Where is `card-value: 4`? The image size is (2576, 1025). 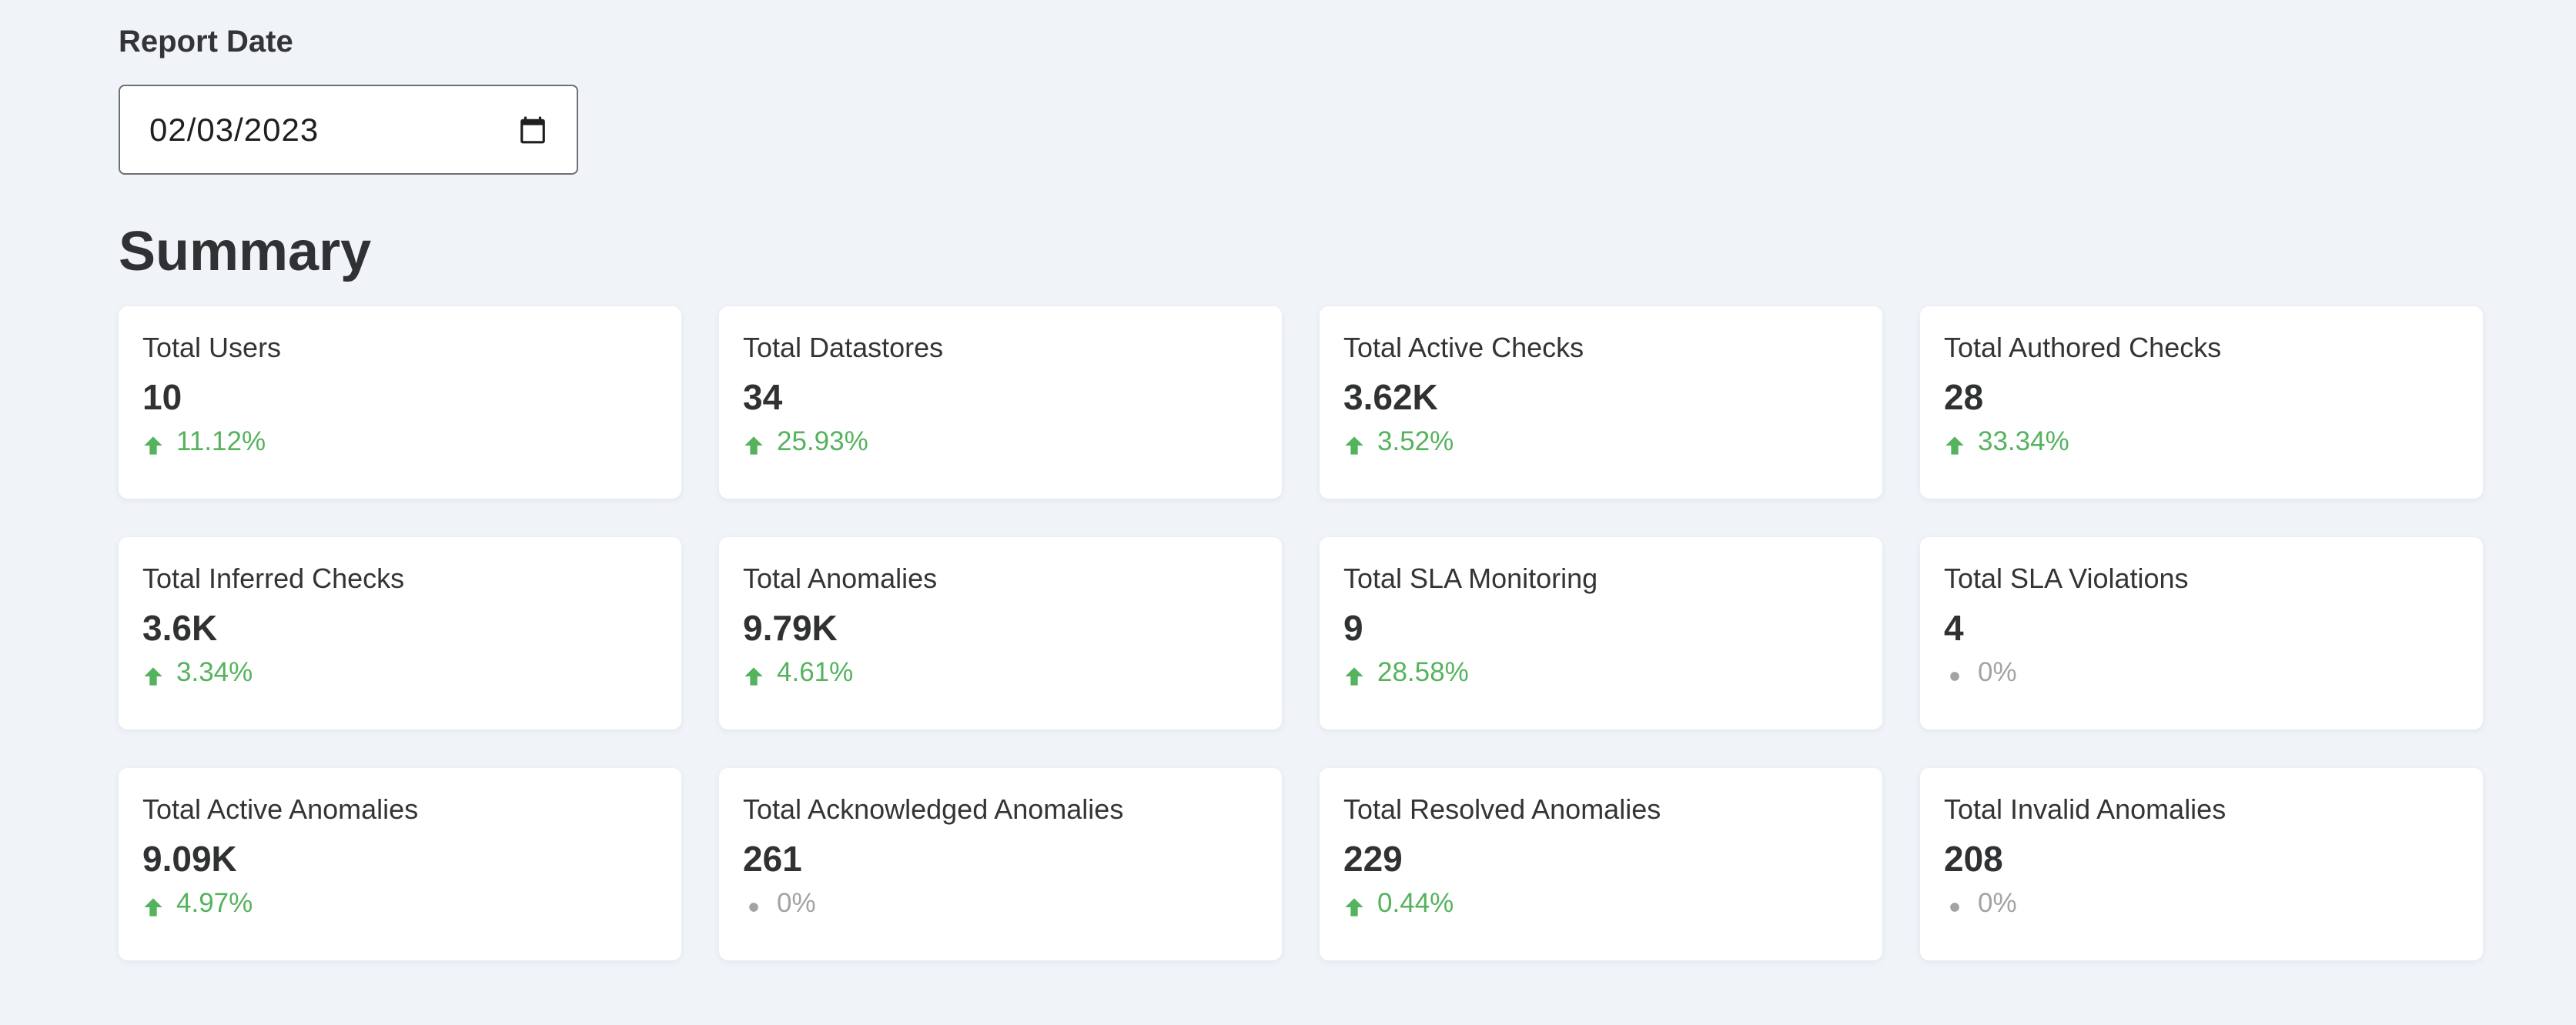
card-value: 4 is located at coordinates (1954, 628).